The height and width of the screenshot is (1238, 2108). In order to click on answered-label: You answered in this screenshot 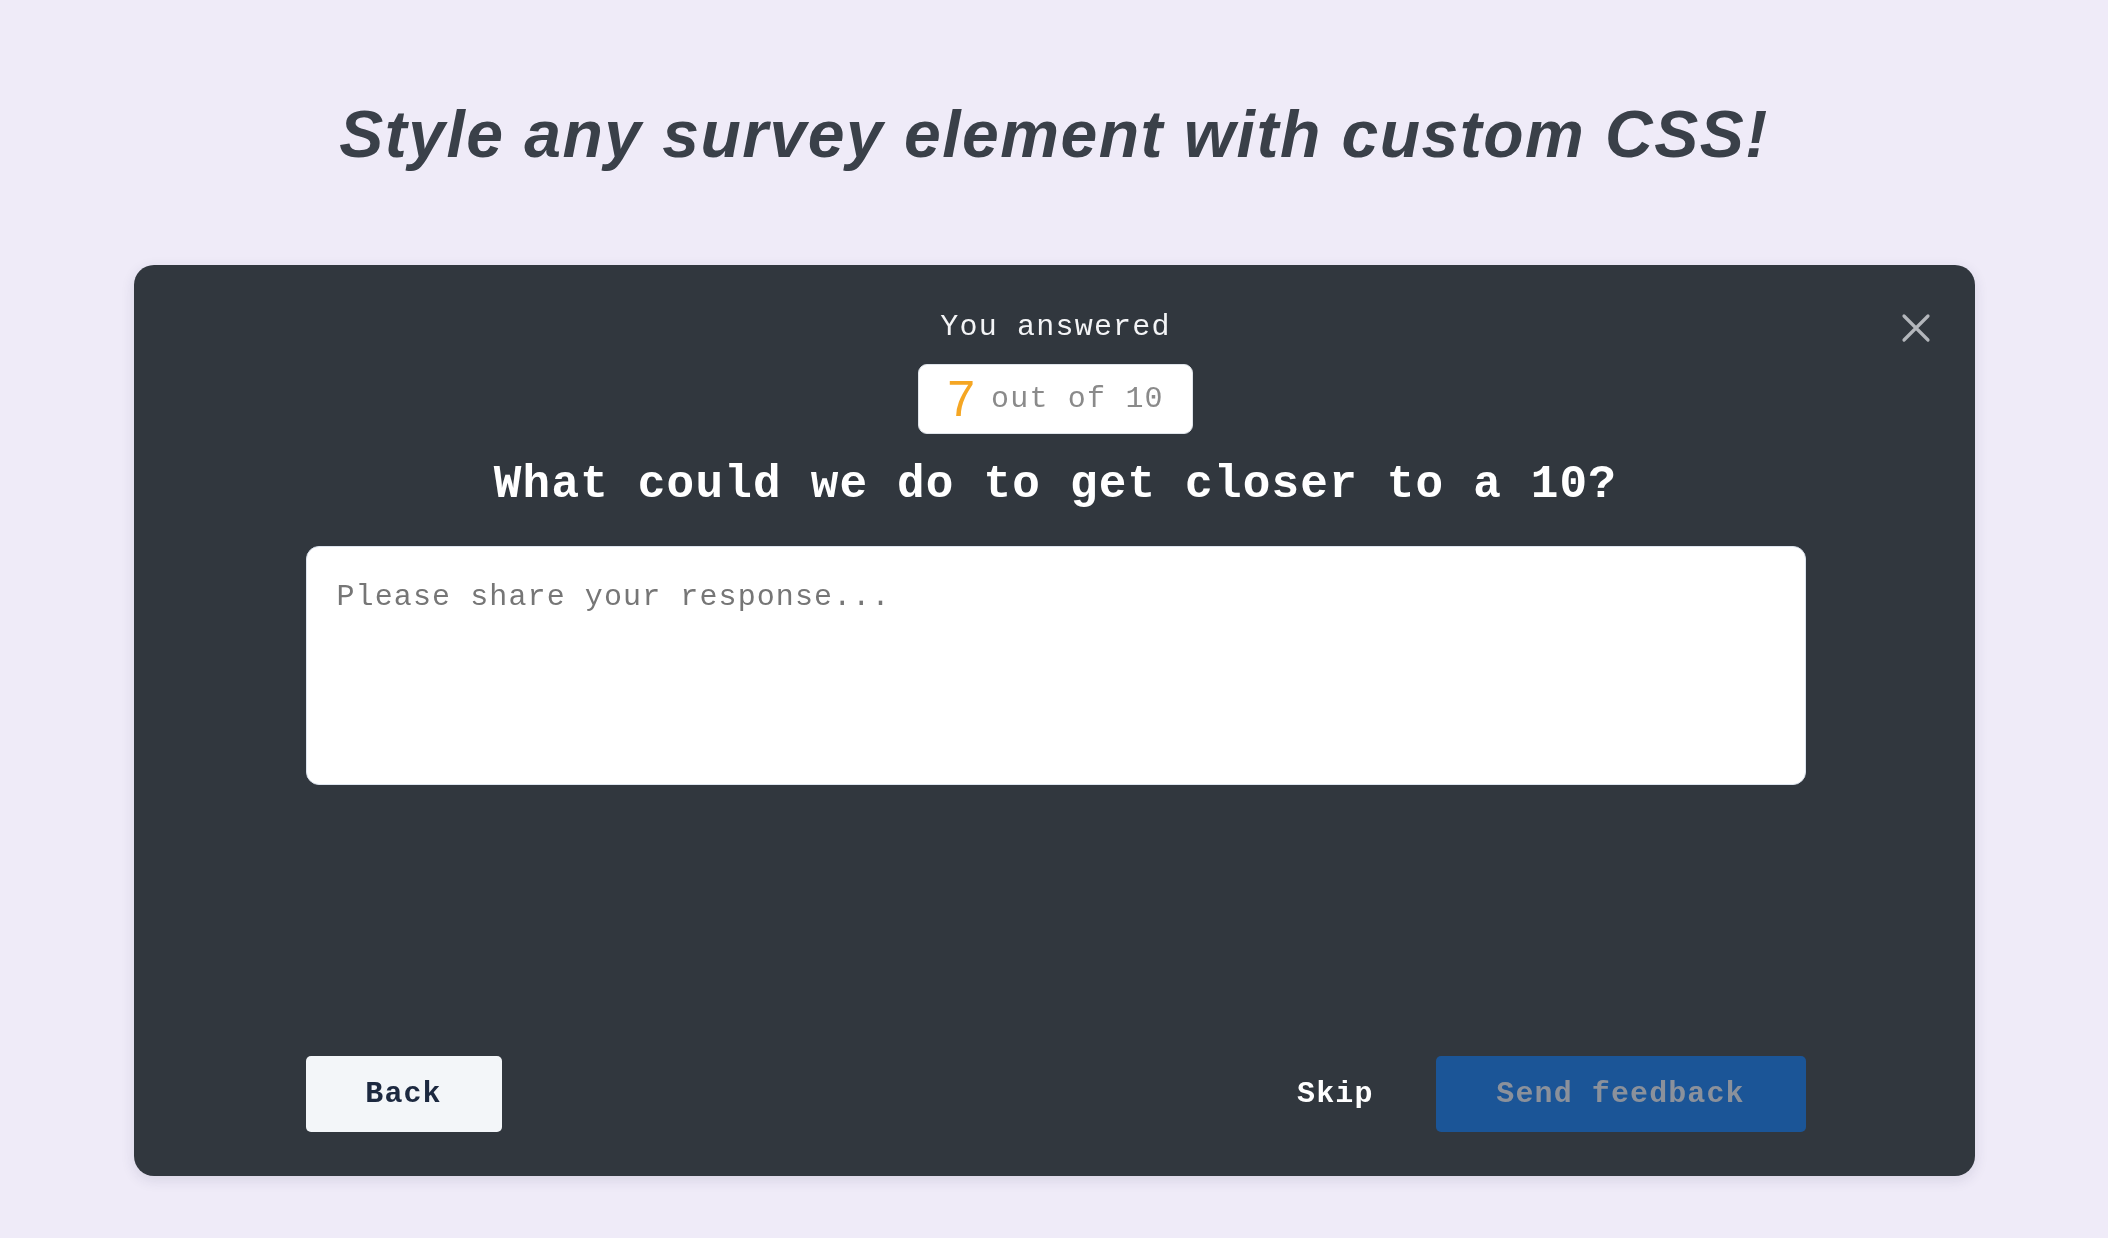, I will do `click(1055, 327)`.